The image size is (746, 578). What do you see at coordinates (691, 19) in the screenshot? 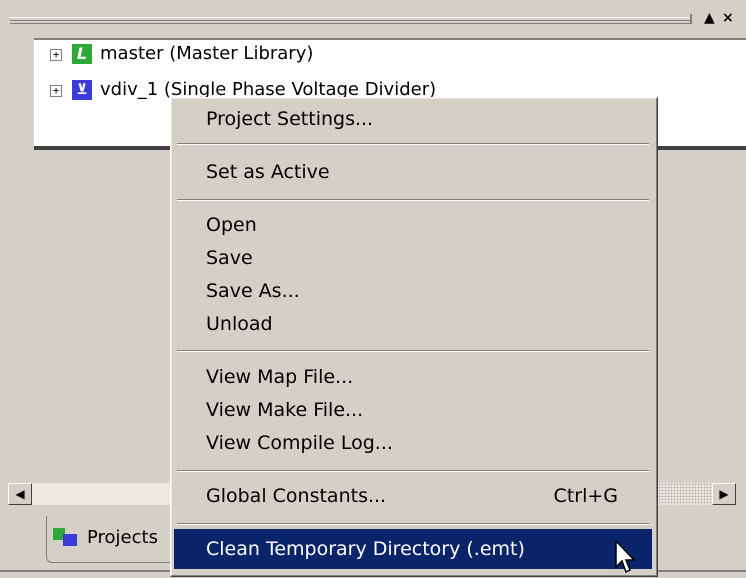
I see `grip-divider` at bounding box center [691, 19].